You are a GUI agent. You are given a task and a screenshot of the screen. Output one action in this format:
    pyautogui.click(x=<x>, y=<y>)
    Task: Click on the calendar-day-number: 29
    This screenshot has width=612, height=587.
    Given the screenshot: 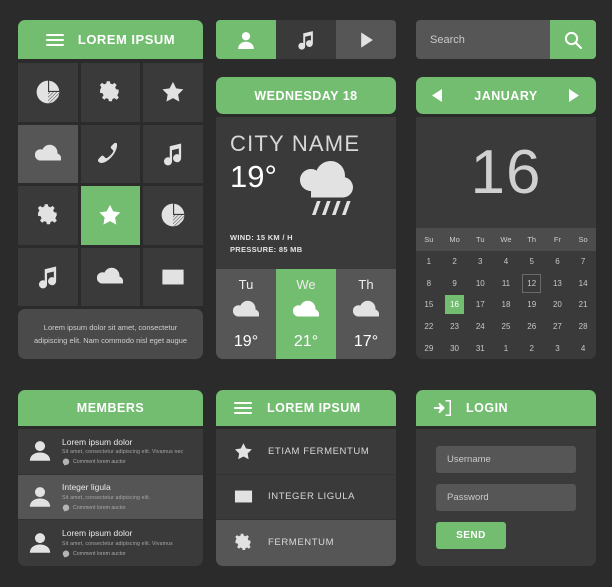 What is the action you would take?
    pyautogui.click(x=429, y=348)
    